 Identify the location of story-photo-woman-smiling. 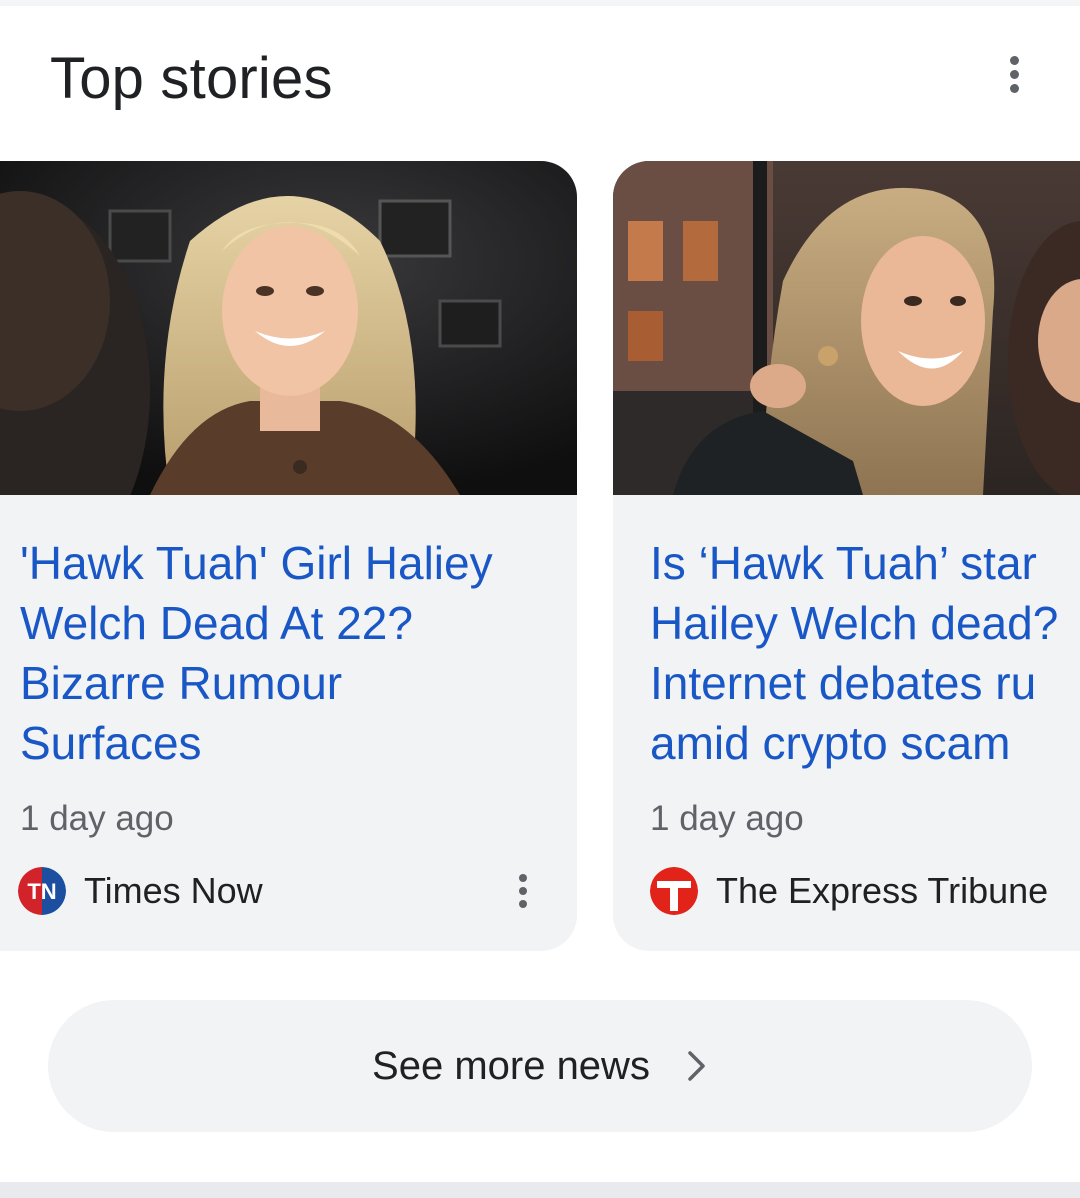
(288, 328).